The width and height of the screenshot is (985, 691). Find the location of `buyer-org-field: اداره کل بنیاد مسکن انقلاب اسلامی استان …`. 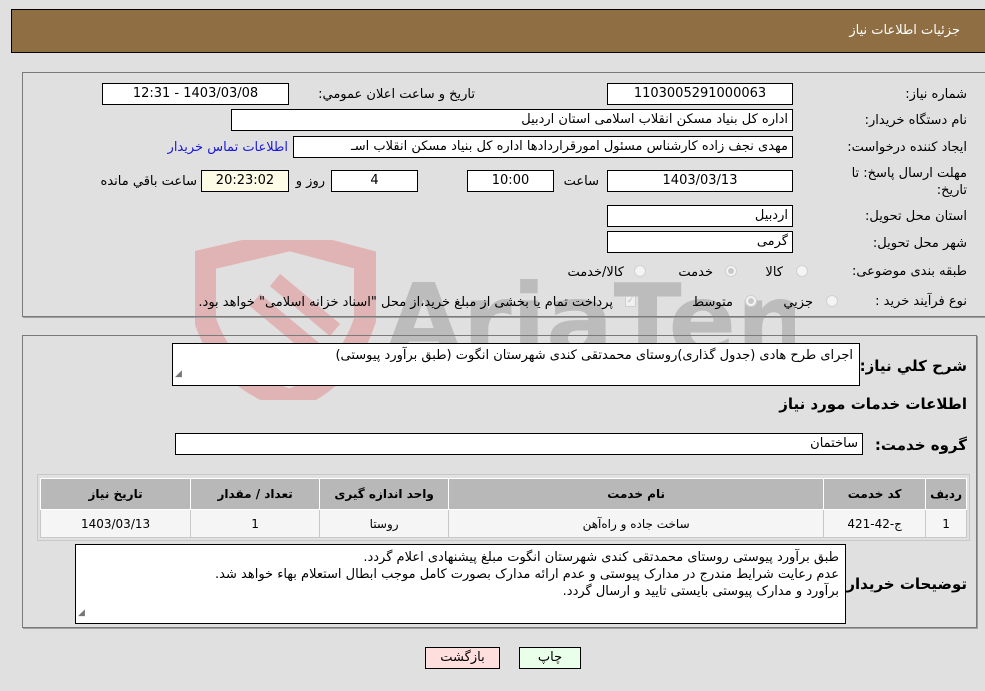

buyer-org-field: اداره کل بنیاد مسکن انقلاب اسلامی استان … is located at coordinates (512, 120).